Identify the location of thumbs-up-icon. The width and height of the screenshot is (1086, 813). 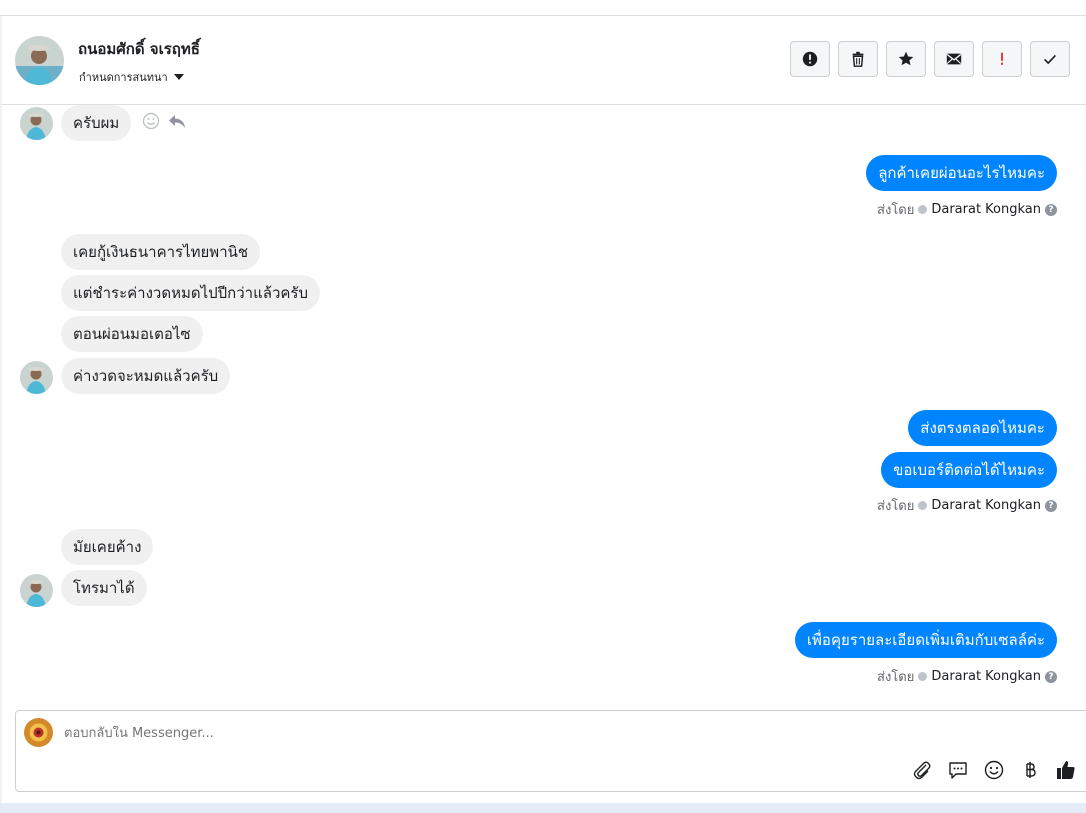
(1066, 770).